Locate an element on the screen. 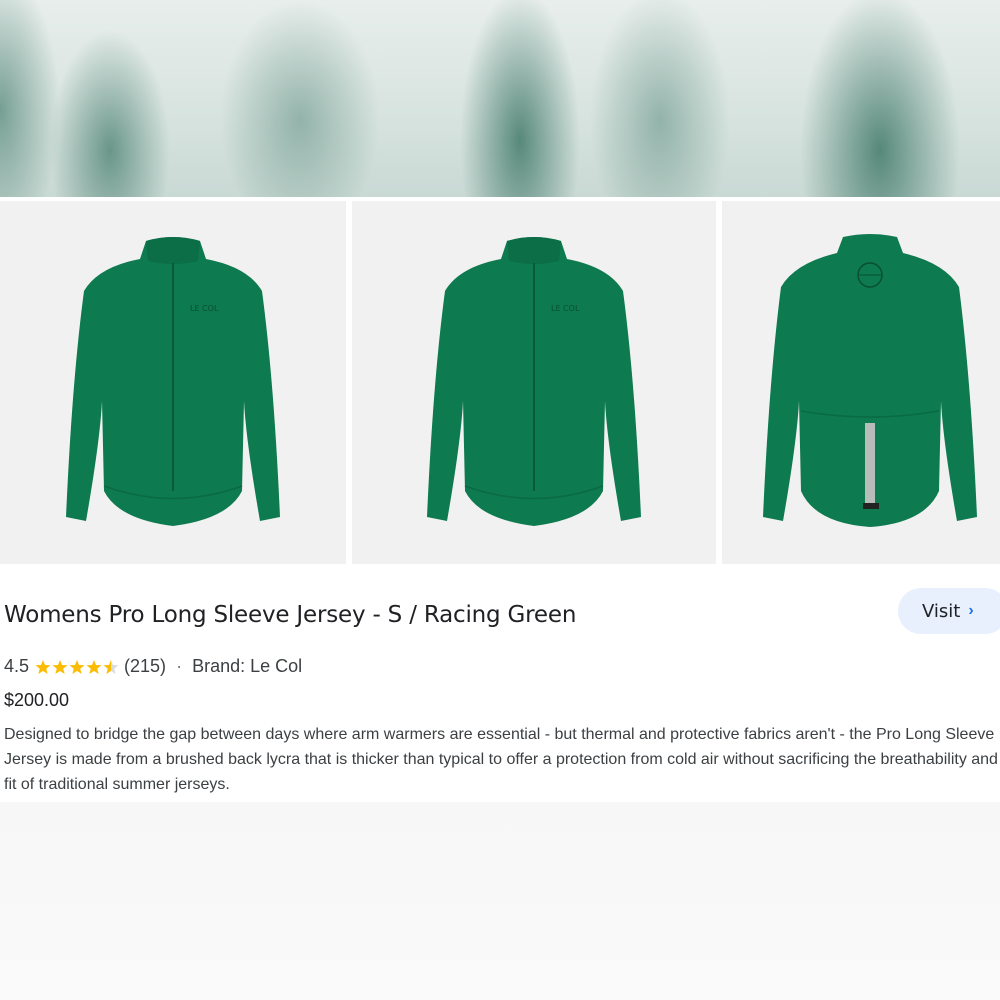 This screenshot has width=1000, height=1000. visit-button: Visit › is located at coordinates (949, 611).